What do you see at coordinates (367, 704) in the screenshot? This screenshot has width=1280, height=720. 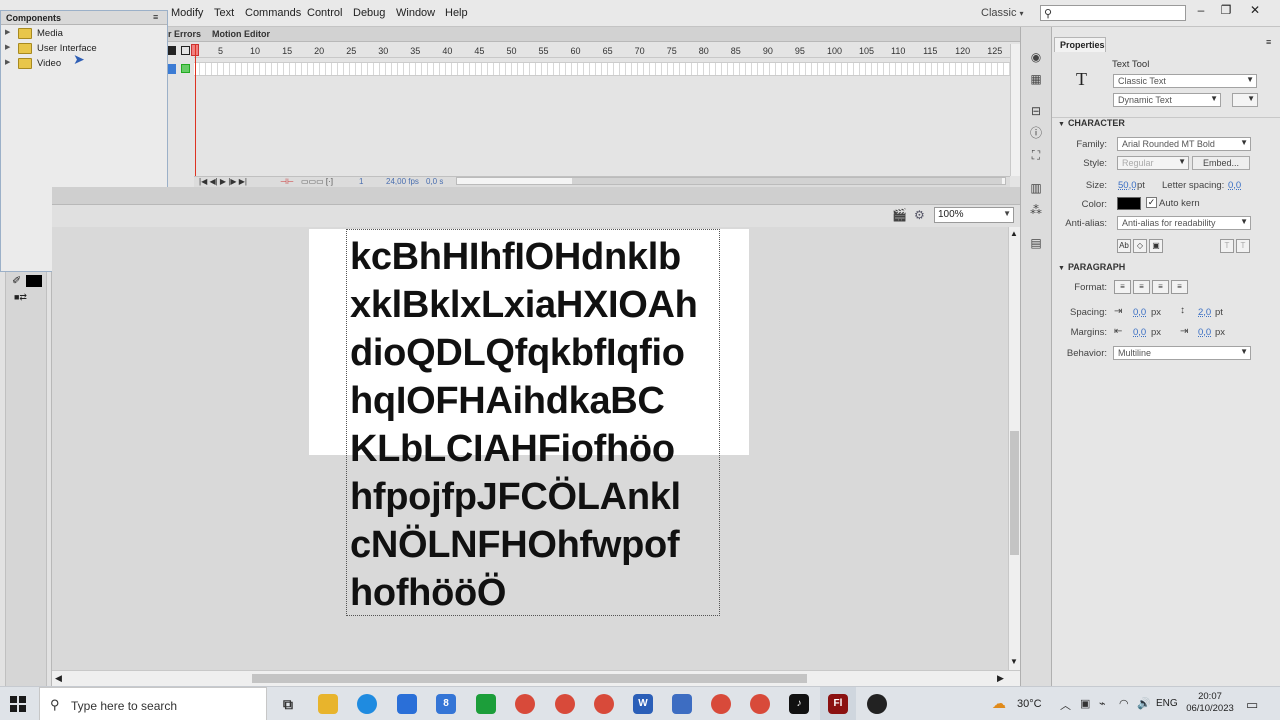 I see `edge-icon` at bounding box center [367, 704].